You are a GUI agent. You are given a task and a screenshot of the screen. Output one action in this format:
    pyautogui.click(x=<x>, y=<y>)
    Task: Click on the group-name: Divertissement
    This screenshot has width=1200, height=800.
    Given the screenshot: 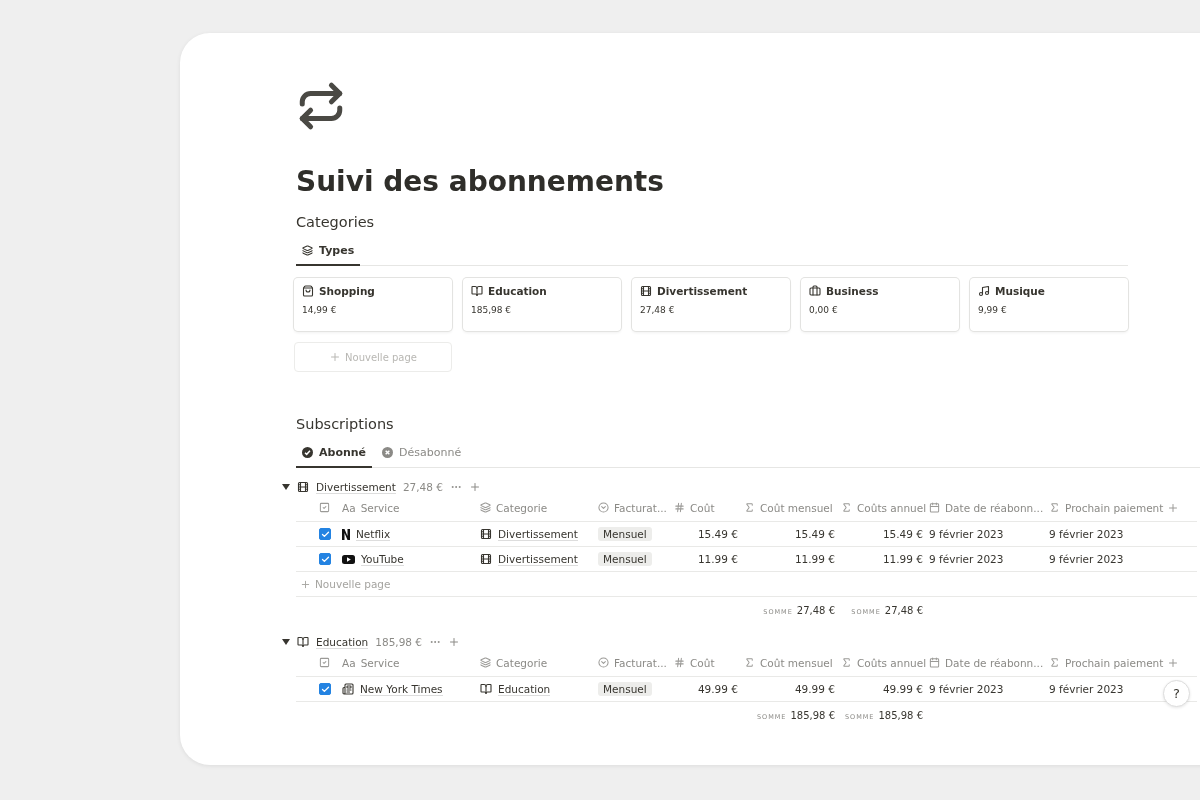 What is the action you would take?
    pyautogui.click(x=356, y=487)
    